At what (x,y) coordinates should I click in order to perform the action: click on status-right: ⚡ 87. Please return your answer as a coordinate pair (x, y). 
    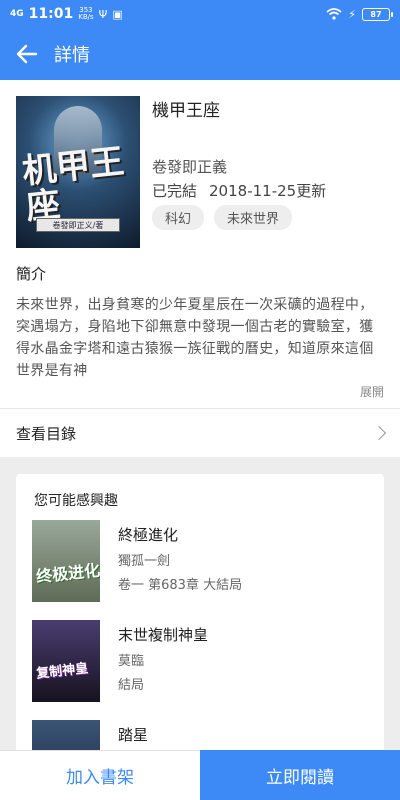
    Looking at the image, I should click on (359, 14).